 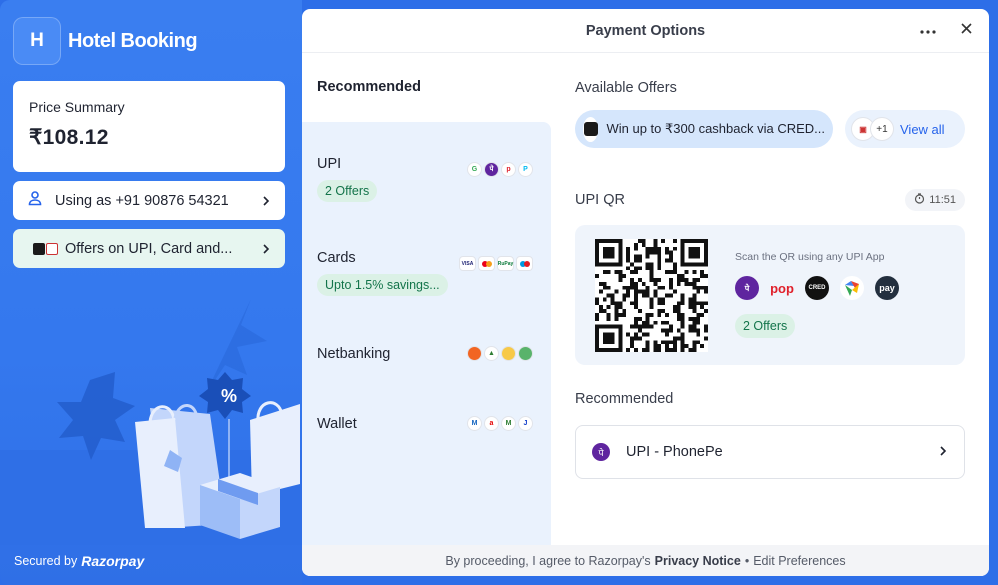 I want to click on airtel-icon: a, so click(x=491, y=423).